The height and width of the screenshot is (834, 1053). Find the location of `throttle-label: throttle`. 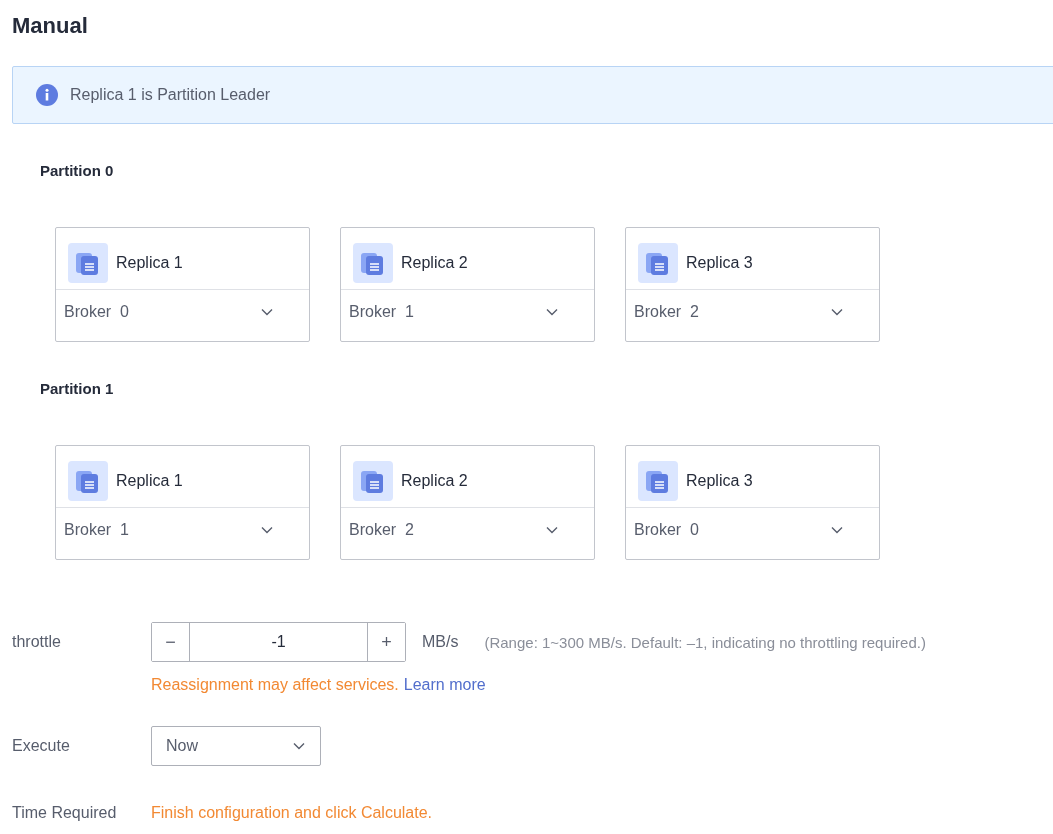

throttle-label: throttle is located at coordinates (37, 642).